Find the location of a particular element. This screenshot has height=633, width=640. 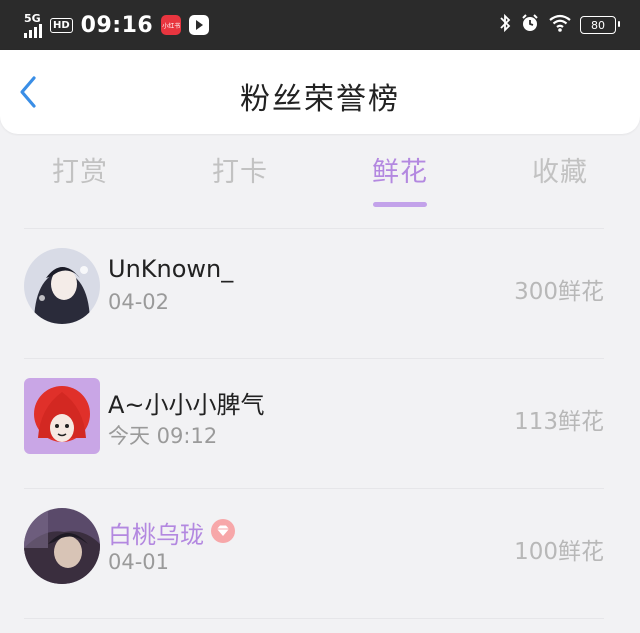

tab-label: 鲜花 is located at coordinates (400, 172).